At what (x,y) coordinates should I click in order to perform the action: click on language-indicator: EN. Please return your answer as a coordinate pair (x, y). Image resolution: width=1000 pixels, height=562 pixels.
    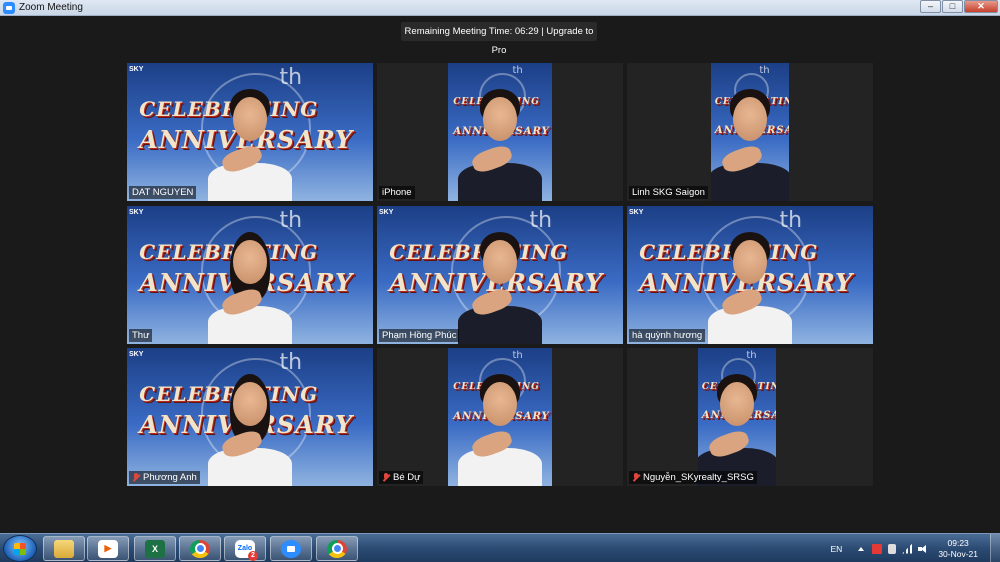
    Looking at the image, I should click on (837, 549).